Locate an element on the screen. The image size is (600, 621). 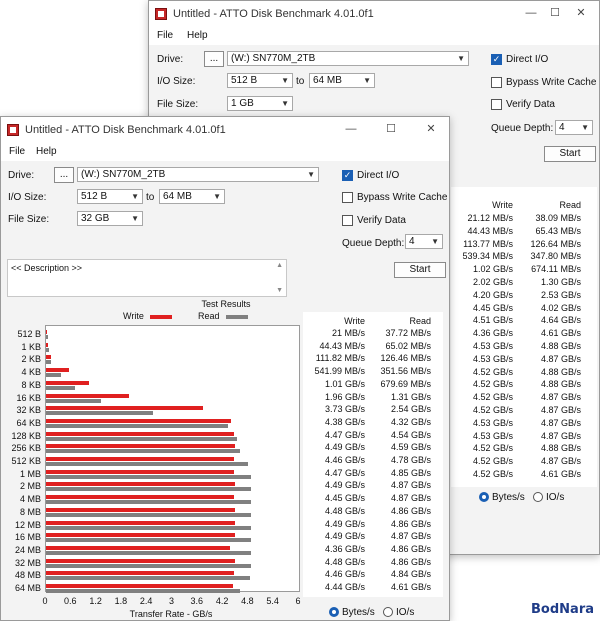
front-read-value: 4.32 GB/s is located at coordinates (410, 421).